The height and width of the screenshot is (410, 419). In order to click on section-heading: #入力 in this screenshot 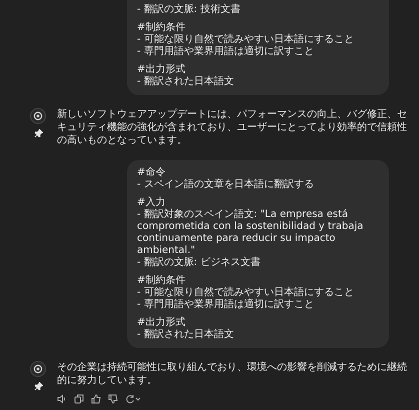, I will do `click(151, 202)`.